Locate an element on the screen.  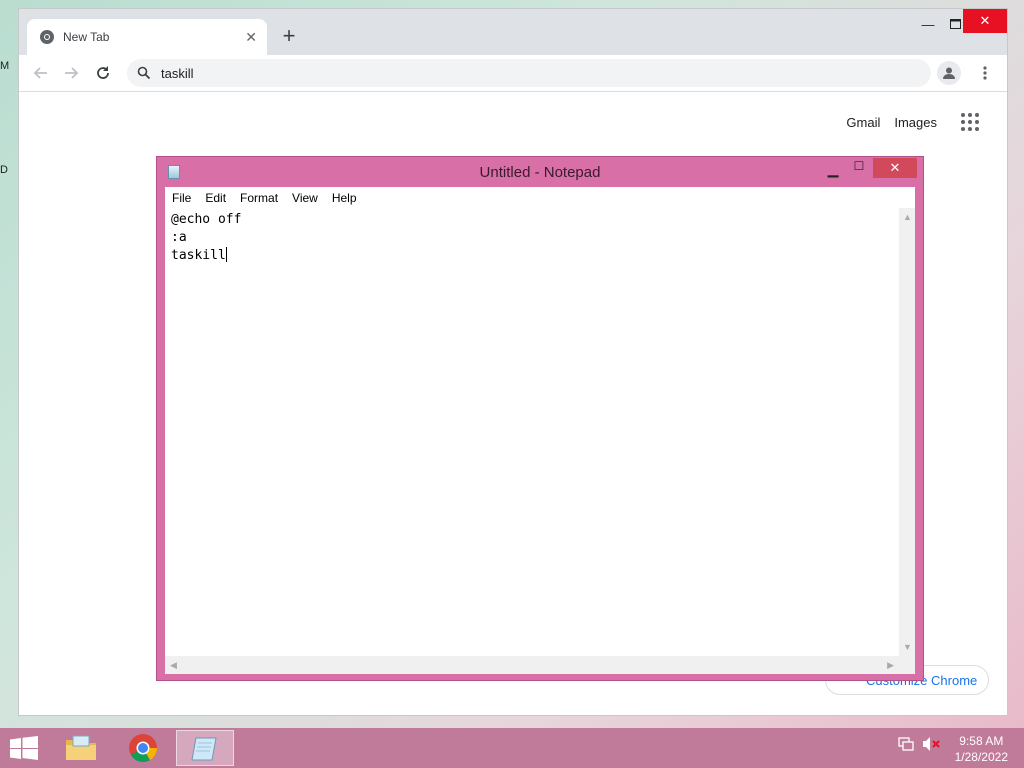
gmail-link: Gmail is located at coordinates (863, 122).